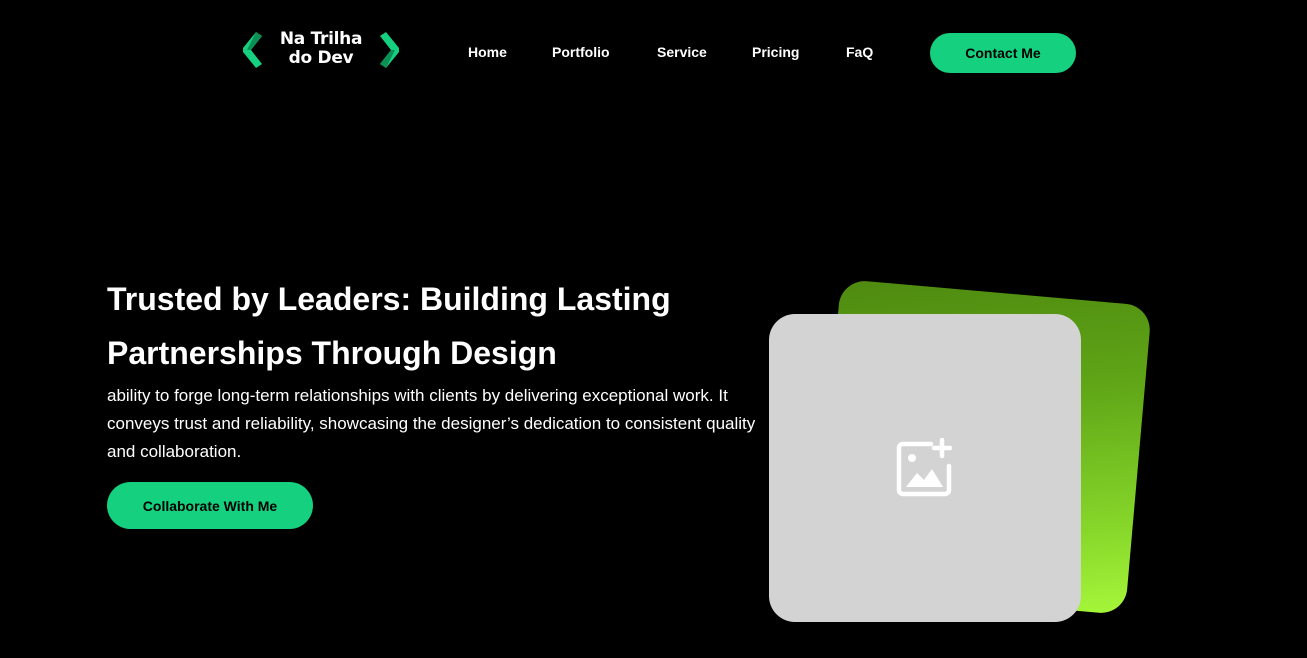  I want to click on chevron-left-icon, so click(252, 50).